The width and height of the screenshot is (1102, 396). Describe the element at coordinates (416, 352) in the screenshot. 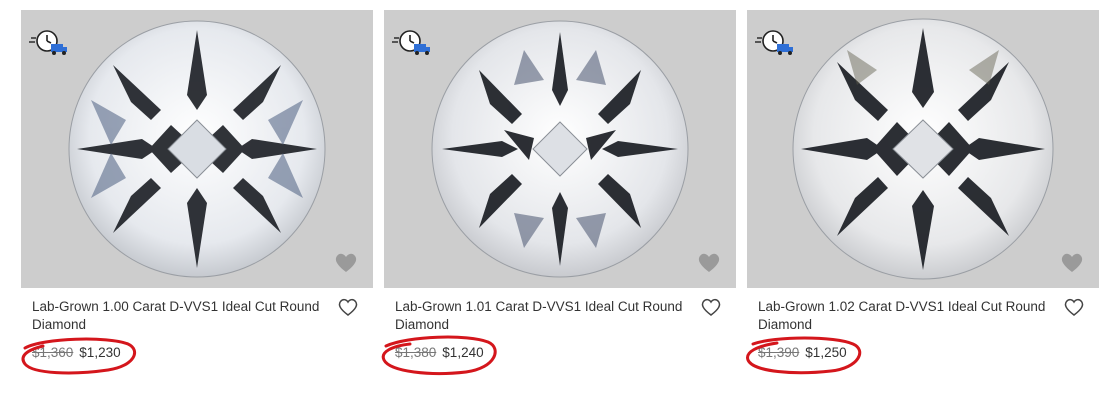

I see `original-price: $1,380` at that location.